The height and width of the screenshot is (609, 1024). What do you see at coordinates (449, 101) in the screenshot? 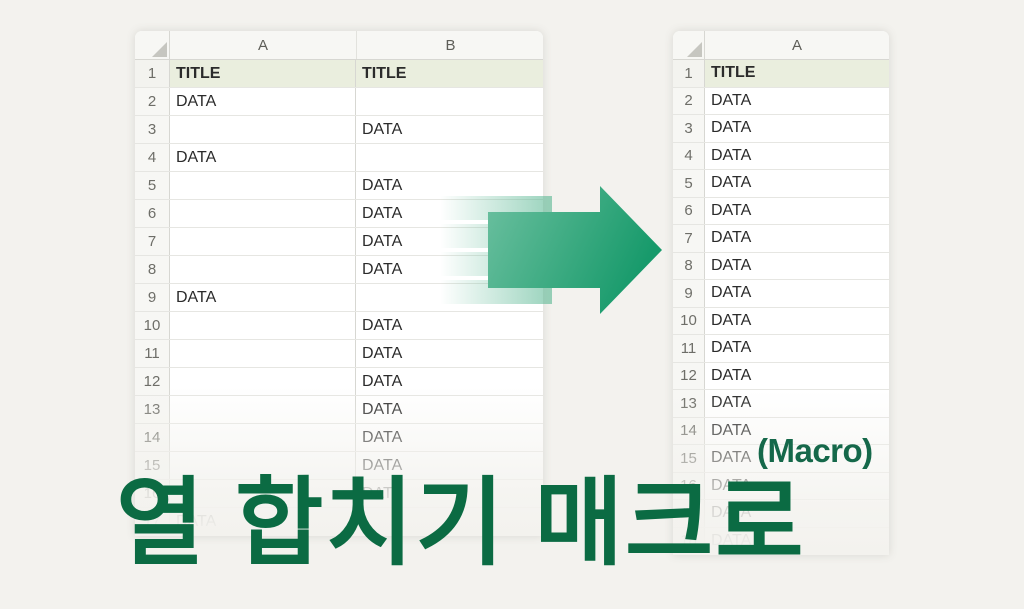
I see `cell-B2` at bounding box center [449, 101].